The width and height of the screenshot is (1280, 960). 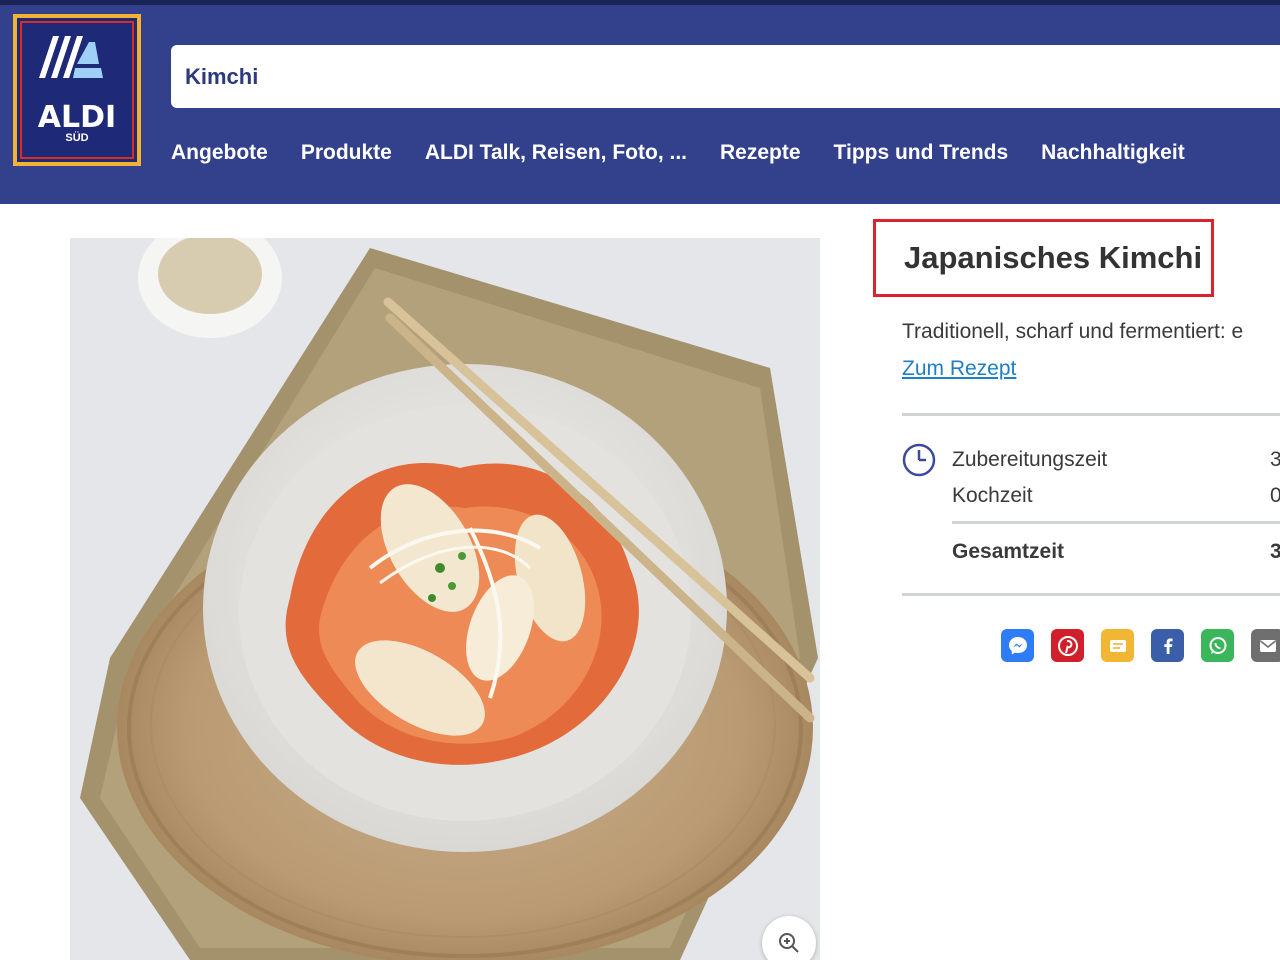 What do you see at coordinates (992, 495) in the screenshot?
I see `cook-time-label: Kochzeit` at bounding box center [992, 495].